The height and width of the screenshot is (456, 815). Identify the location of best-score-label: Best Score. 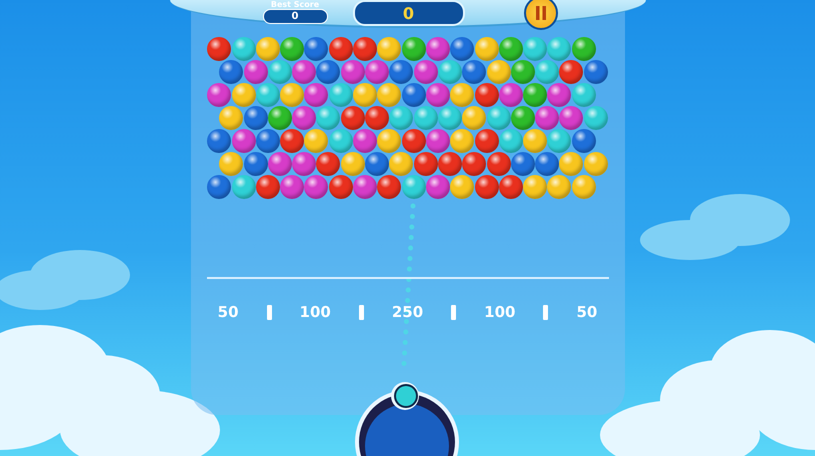
(295, 4).